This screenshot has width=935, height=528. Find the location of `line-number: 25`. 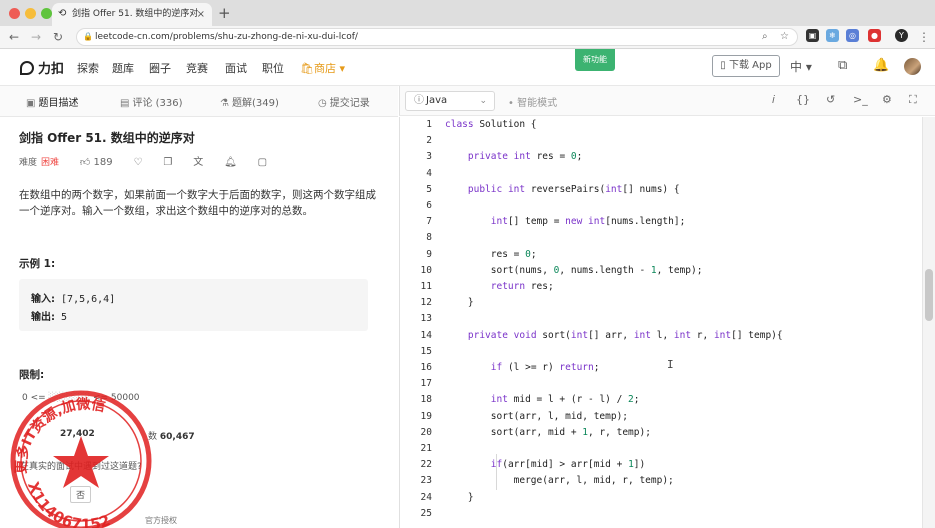

line-number: 25 is located at coordinates (426, 513).